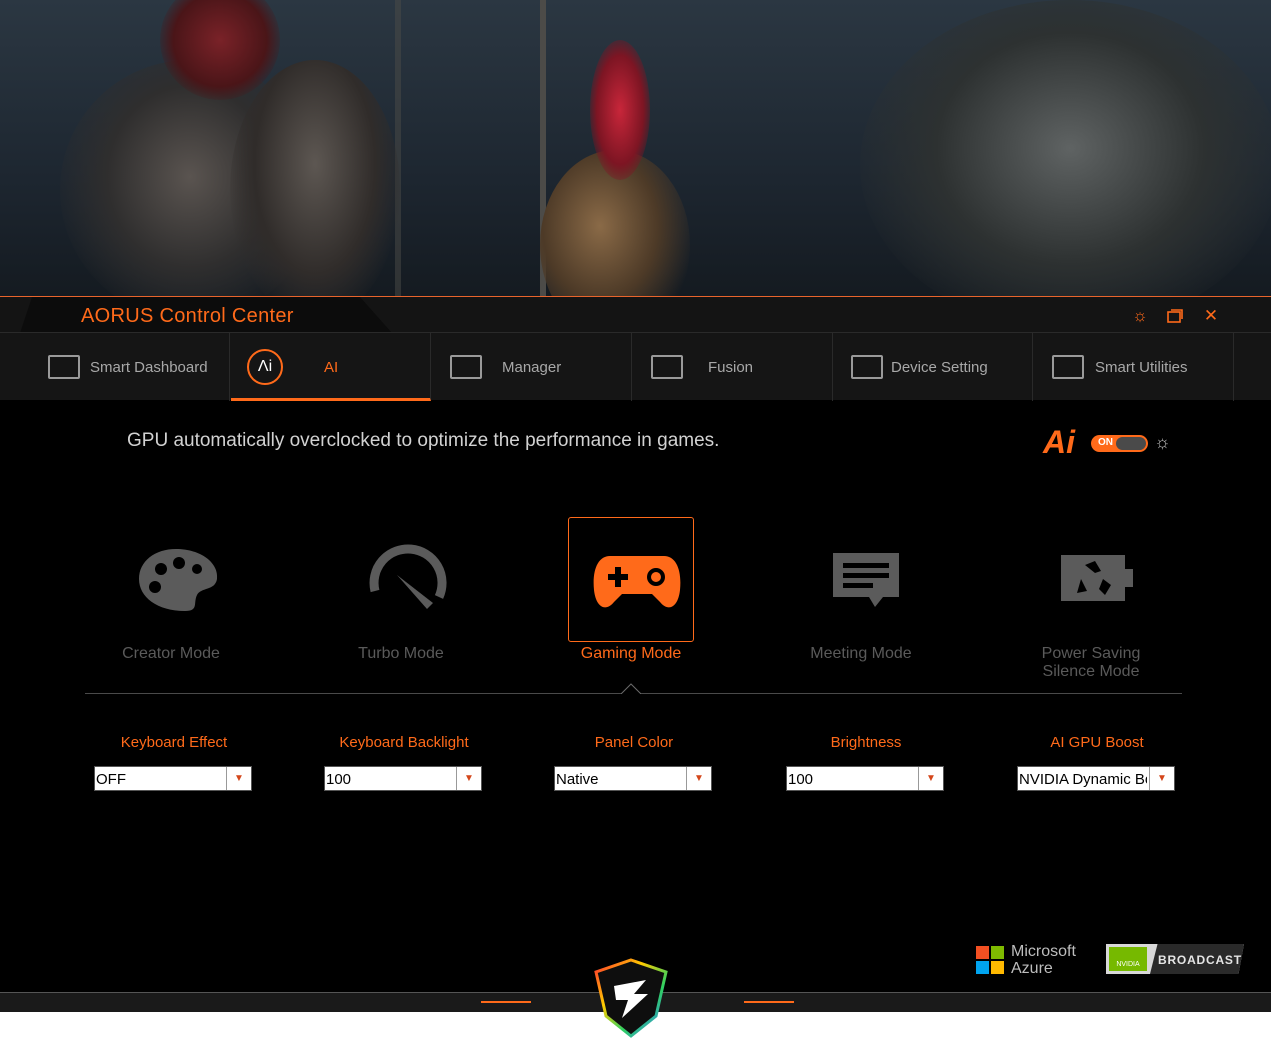 Image resolution: width=1271 pixels, height=1042 pixels. I want to click on tab-manager: Manager, so click(532, 367).